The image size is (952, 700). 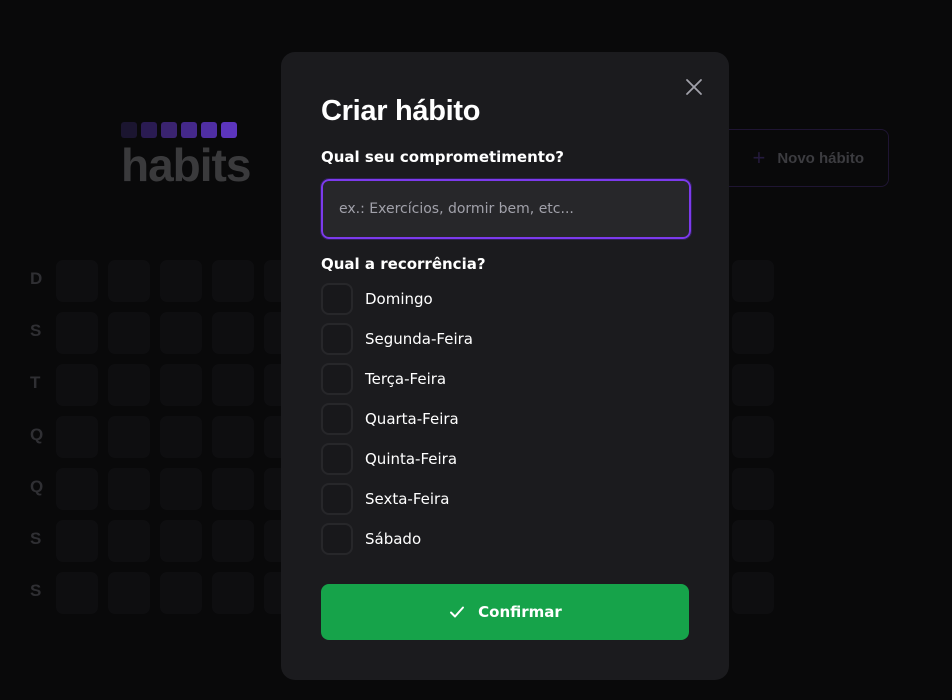 I want to click on close-icon, so click(x=694, y=87).